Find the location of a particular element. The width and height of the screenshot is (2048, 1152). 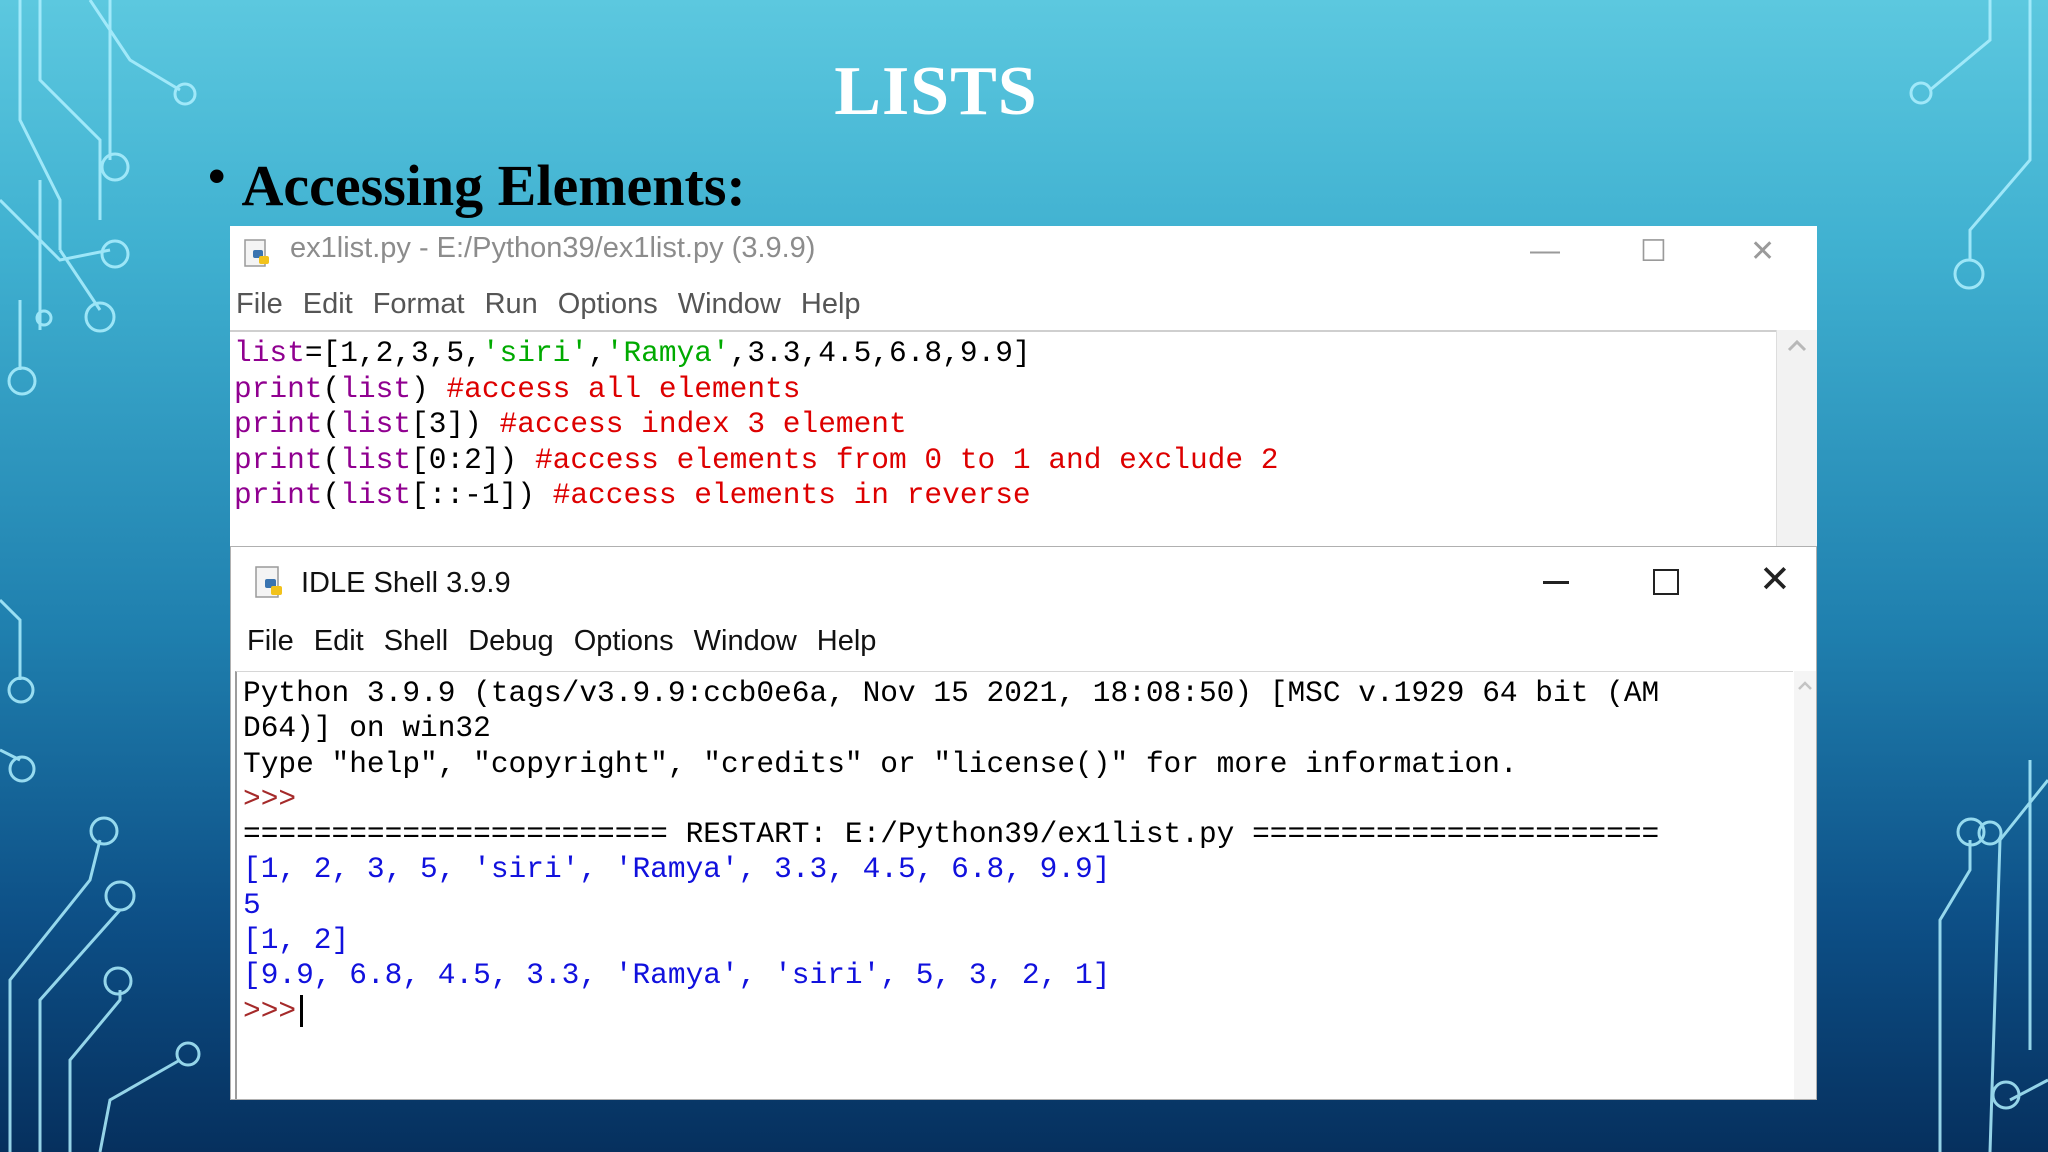

menu-format: Format is located at coordinates (419, 304).